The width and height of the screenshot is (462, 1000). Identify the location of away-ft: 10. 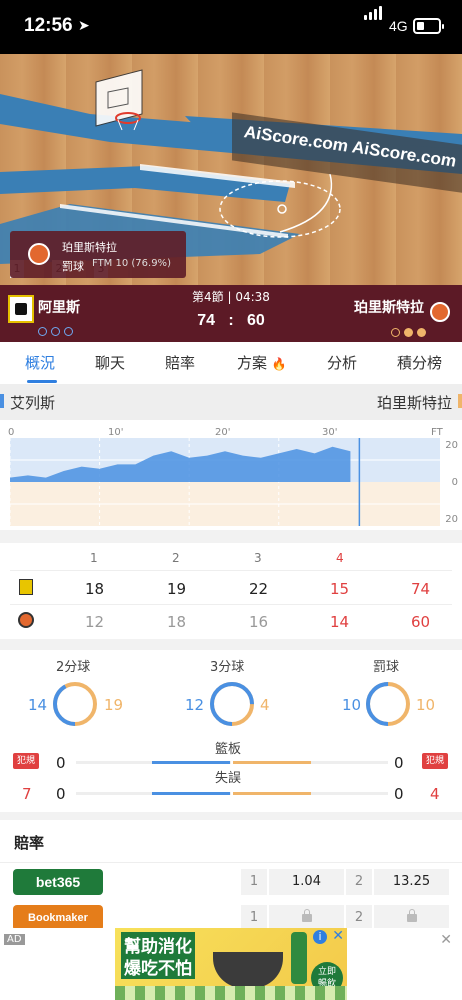
(426, 705).